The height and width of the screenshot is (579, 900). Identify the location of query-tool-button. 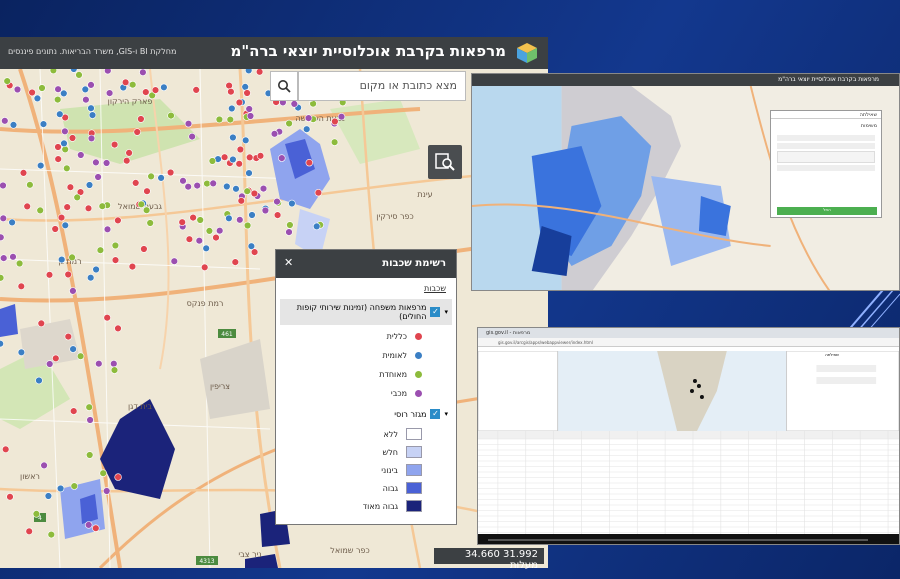
(445, 162).